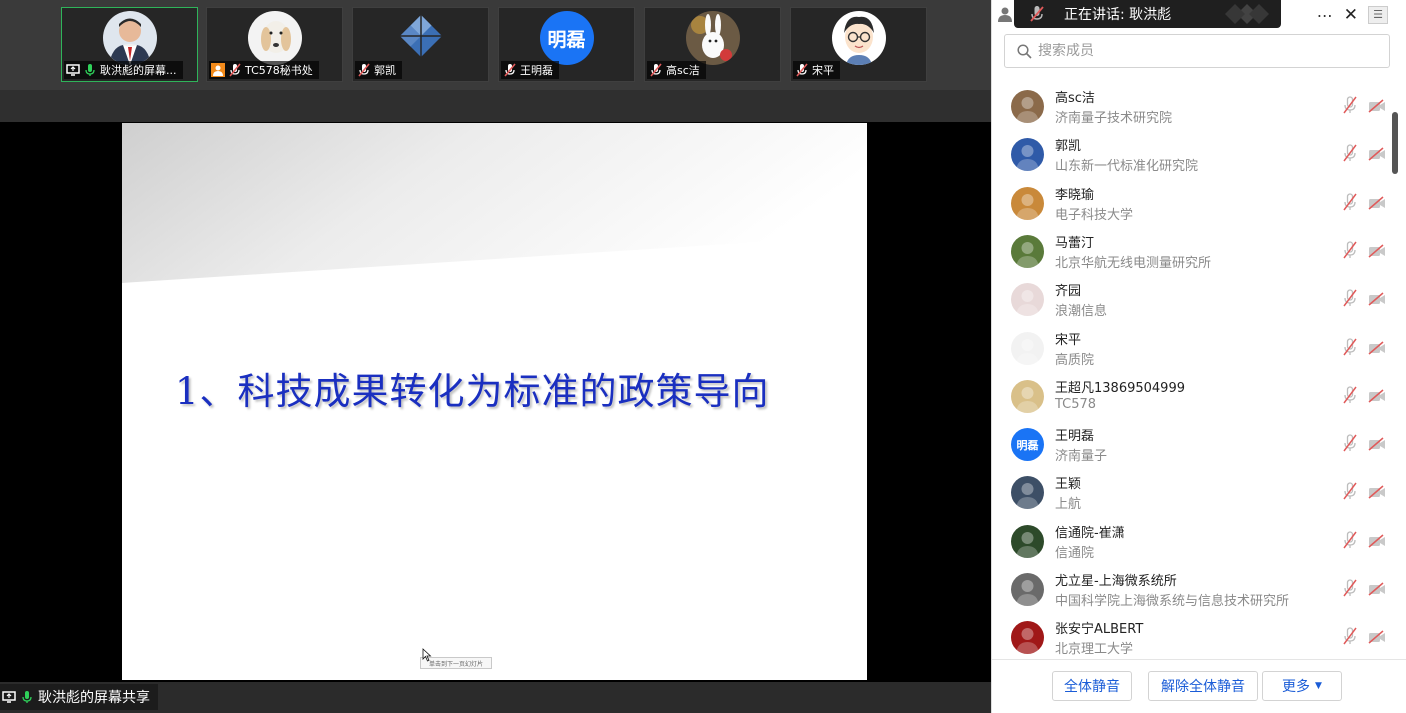 The width and height of the screenshot is (1406, 713). What do you see at coordinates (264, 70) in the screenshot?
I see `tile-name-bar: TC578秘书处` at bounding box center [264, 70].